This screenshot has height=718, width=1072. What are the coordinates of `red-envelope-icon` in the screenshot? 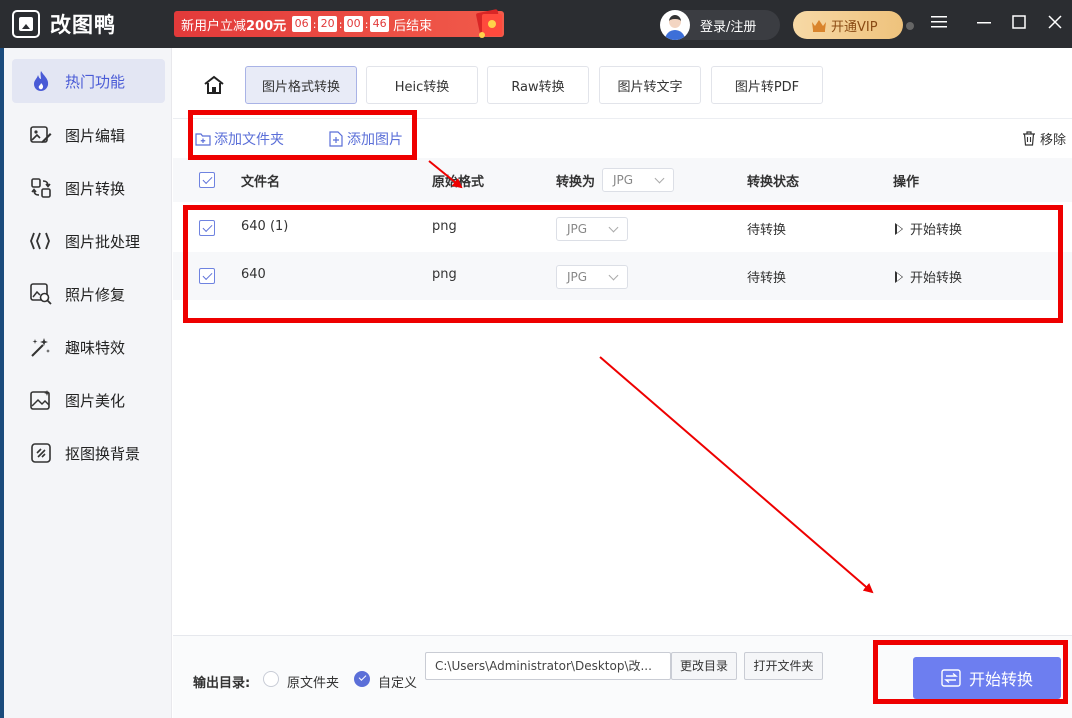 It's located at (489, 23).